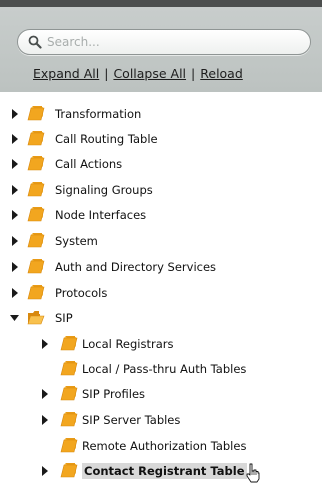  Describe the element at coordinates (106, 139) in the screenshot. I see `tree-item-label: Call Routing Table` at that location.